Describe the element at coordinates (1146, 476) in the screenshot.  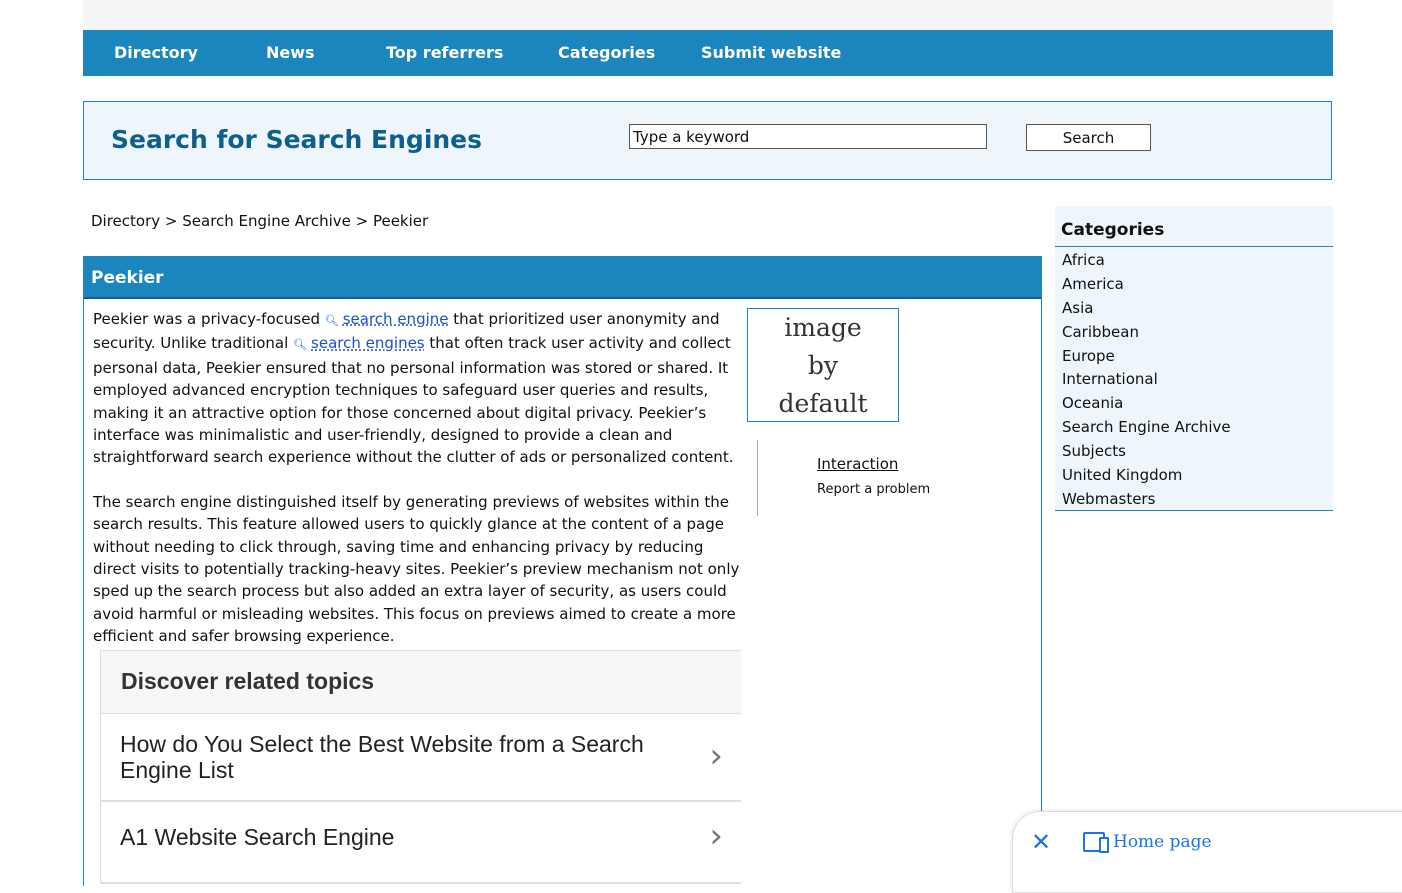
I see `category-united-kingdom: United Kingdom` at that location.